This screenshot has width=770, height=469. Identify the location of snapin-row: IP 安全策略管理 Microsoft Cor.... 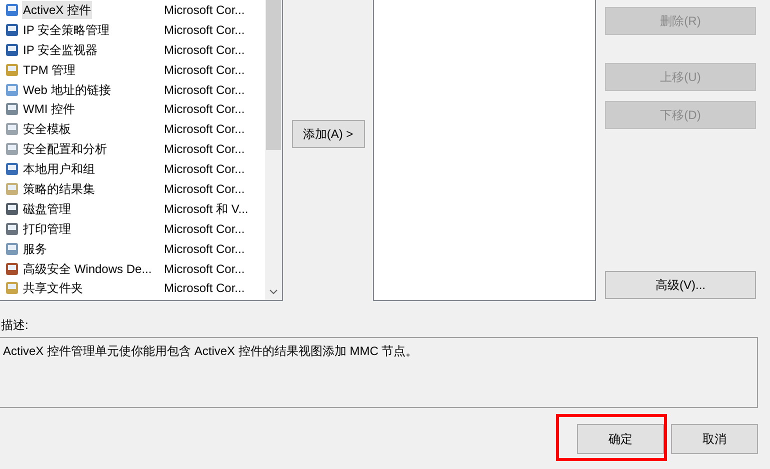
(132, 30).